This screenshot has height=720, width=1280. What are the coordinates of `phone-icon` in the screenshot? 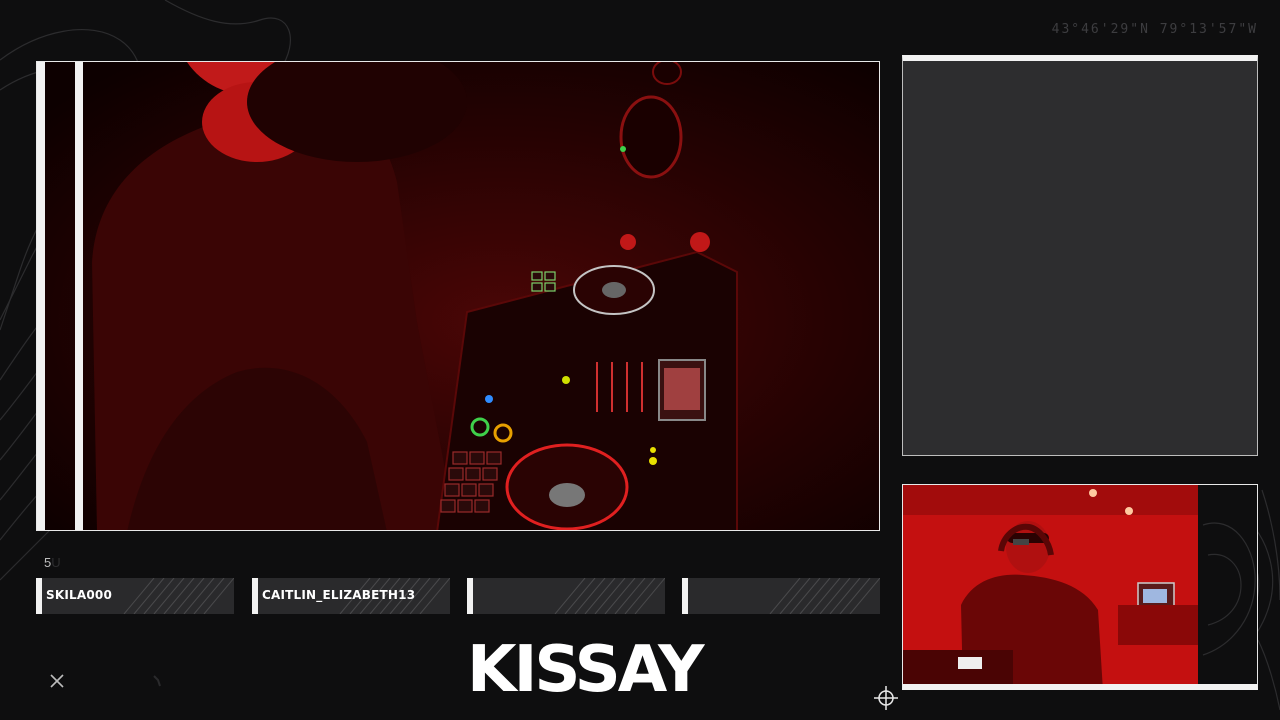 It's located at (157, 681).